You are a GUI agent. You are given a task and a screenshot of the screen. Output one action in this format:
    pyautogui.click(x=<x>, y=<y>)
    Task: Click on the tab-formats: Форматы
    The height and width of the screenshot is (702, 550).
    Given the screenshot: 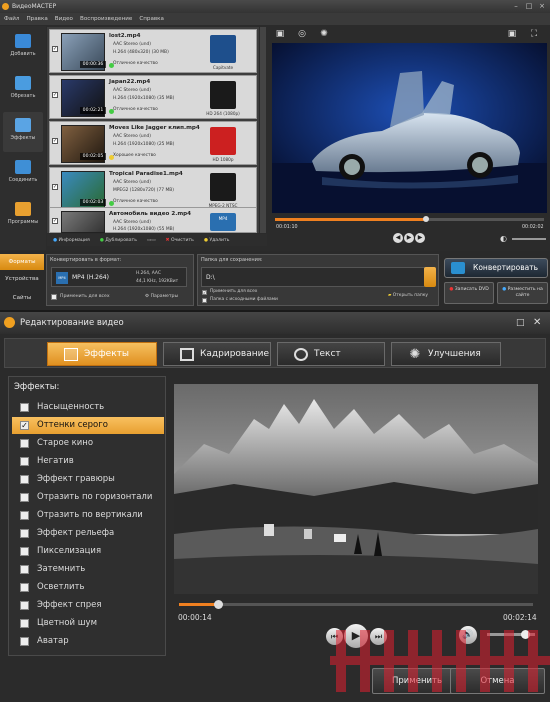 What is the action you would take?
    pyautogui.click(x=22, y=262)
    